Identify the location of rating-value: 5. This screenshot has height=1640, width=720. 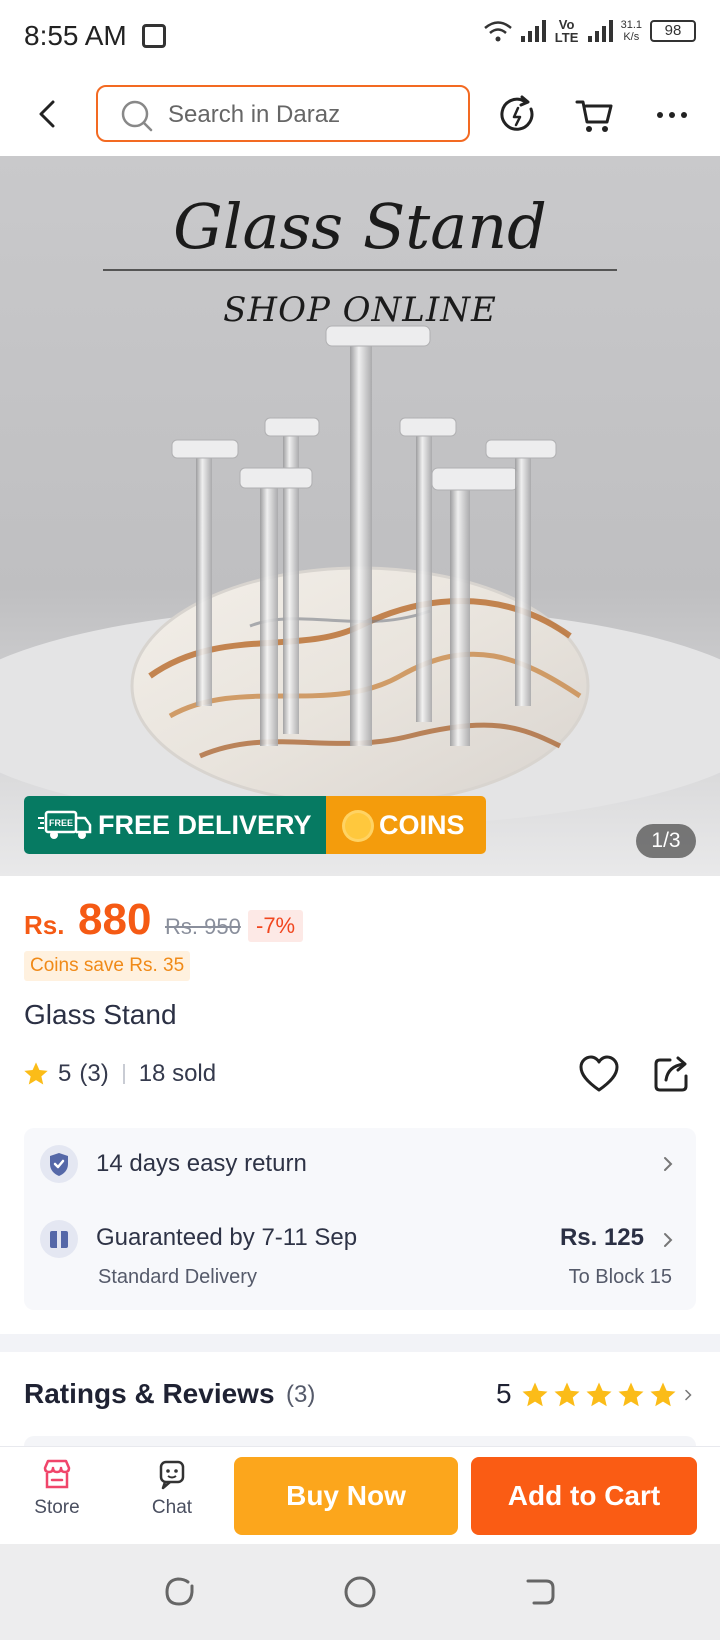
(65, 1073).